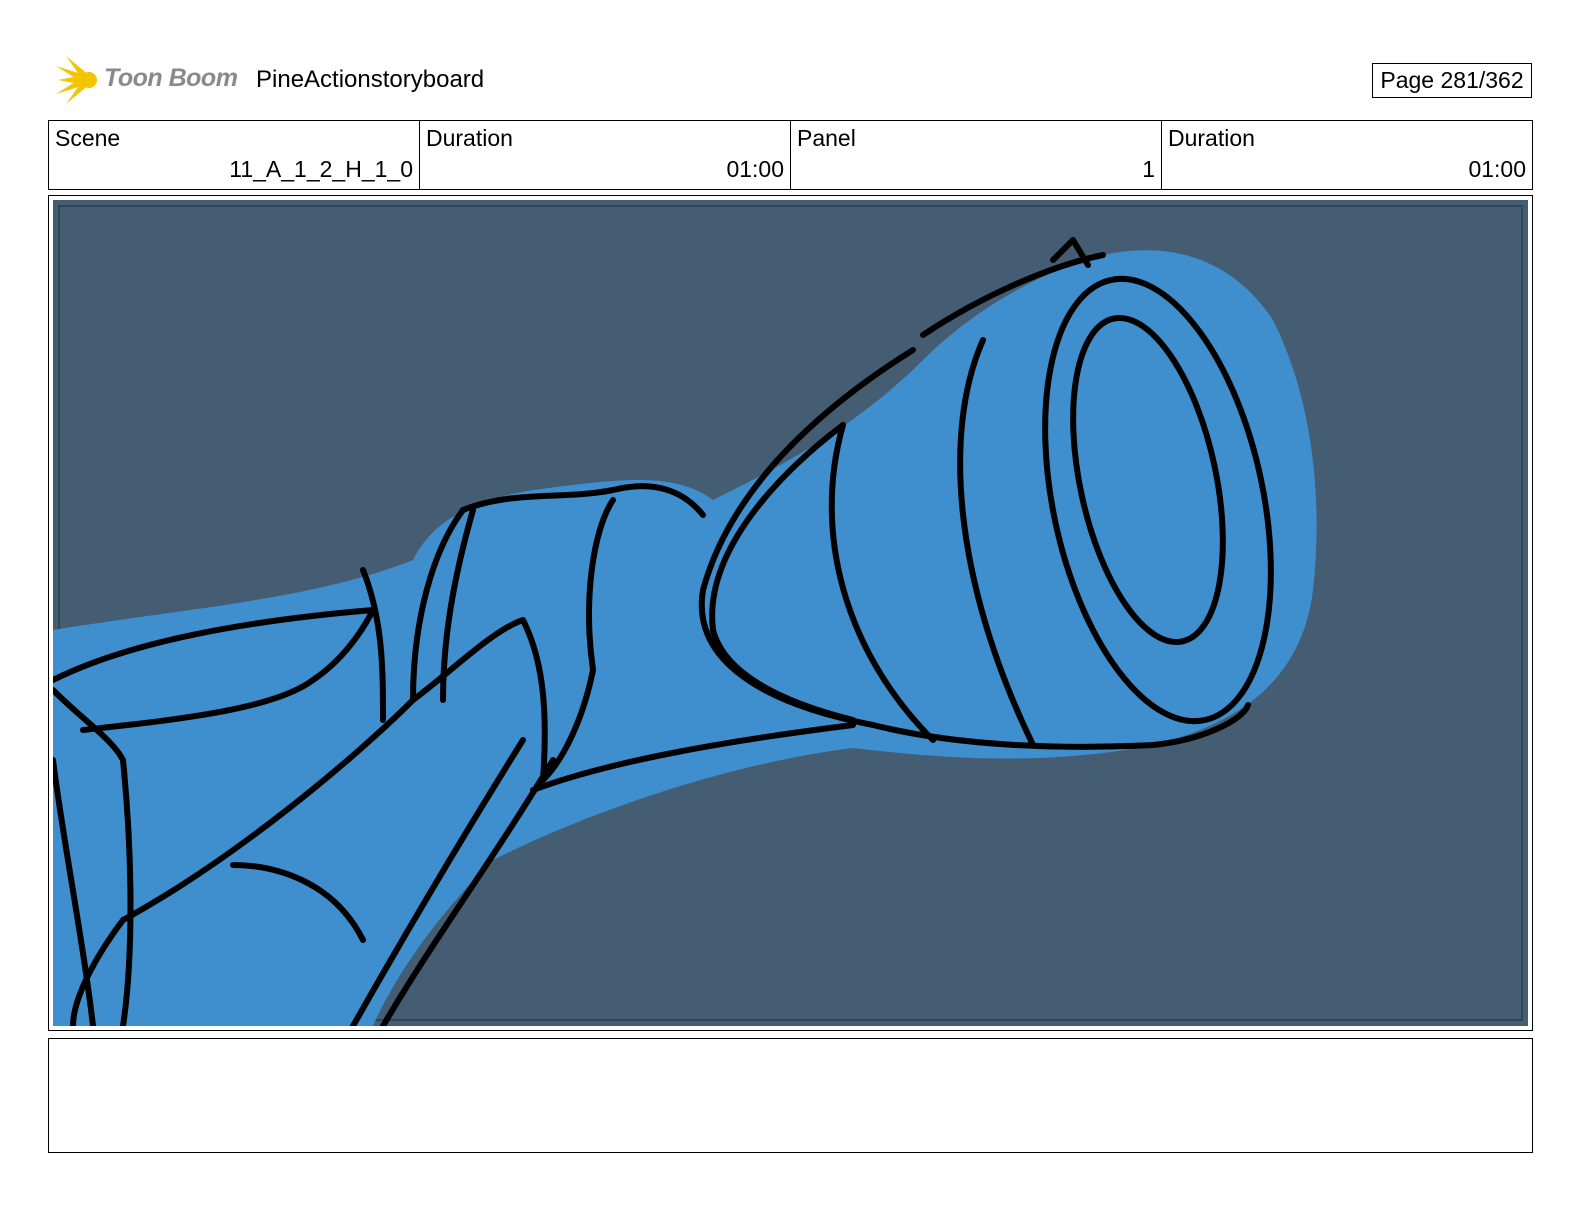  What do you see at coordinates (234, 155) in the screenshot?
I see `scene-cell: Scene 11_A_1_2_H_1_0` at bounding box center [234, 155].